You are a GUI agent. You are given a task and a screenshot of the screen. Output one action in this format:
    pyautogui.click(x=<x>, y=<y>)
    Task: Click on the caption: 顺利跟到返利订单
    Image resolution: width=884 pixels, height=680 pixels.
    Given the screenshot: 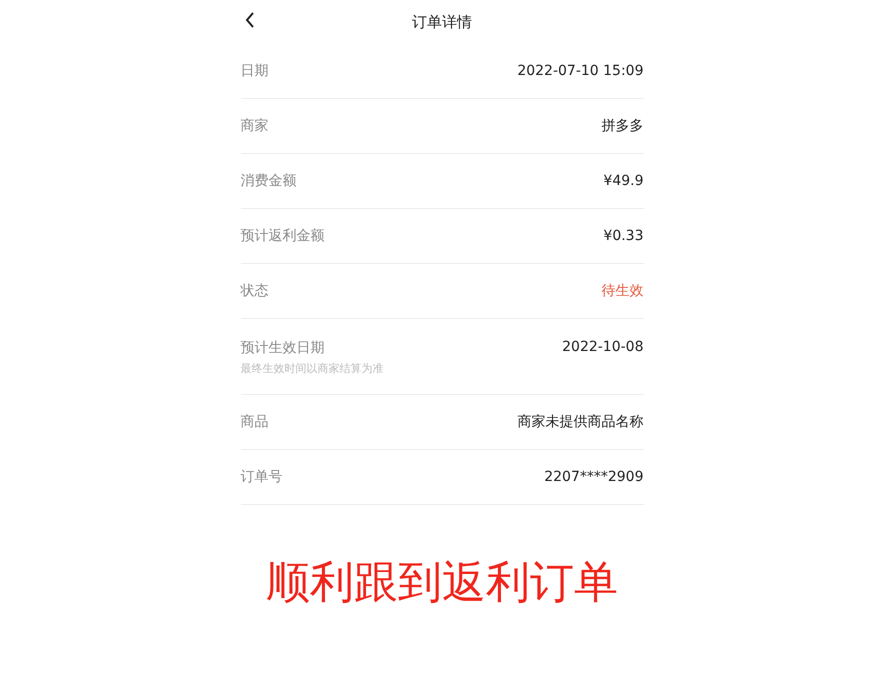 What is the action you would take?
    pyautogui.click(x=442, y=583)
    